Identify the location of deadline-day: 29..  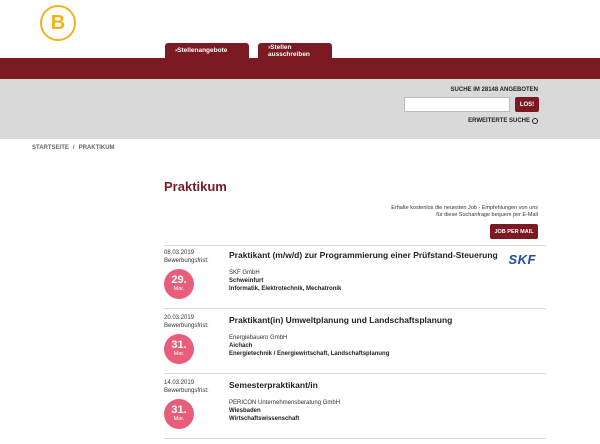
(179, 280).